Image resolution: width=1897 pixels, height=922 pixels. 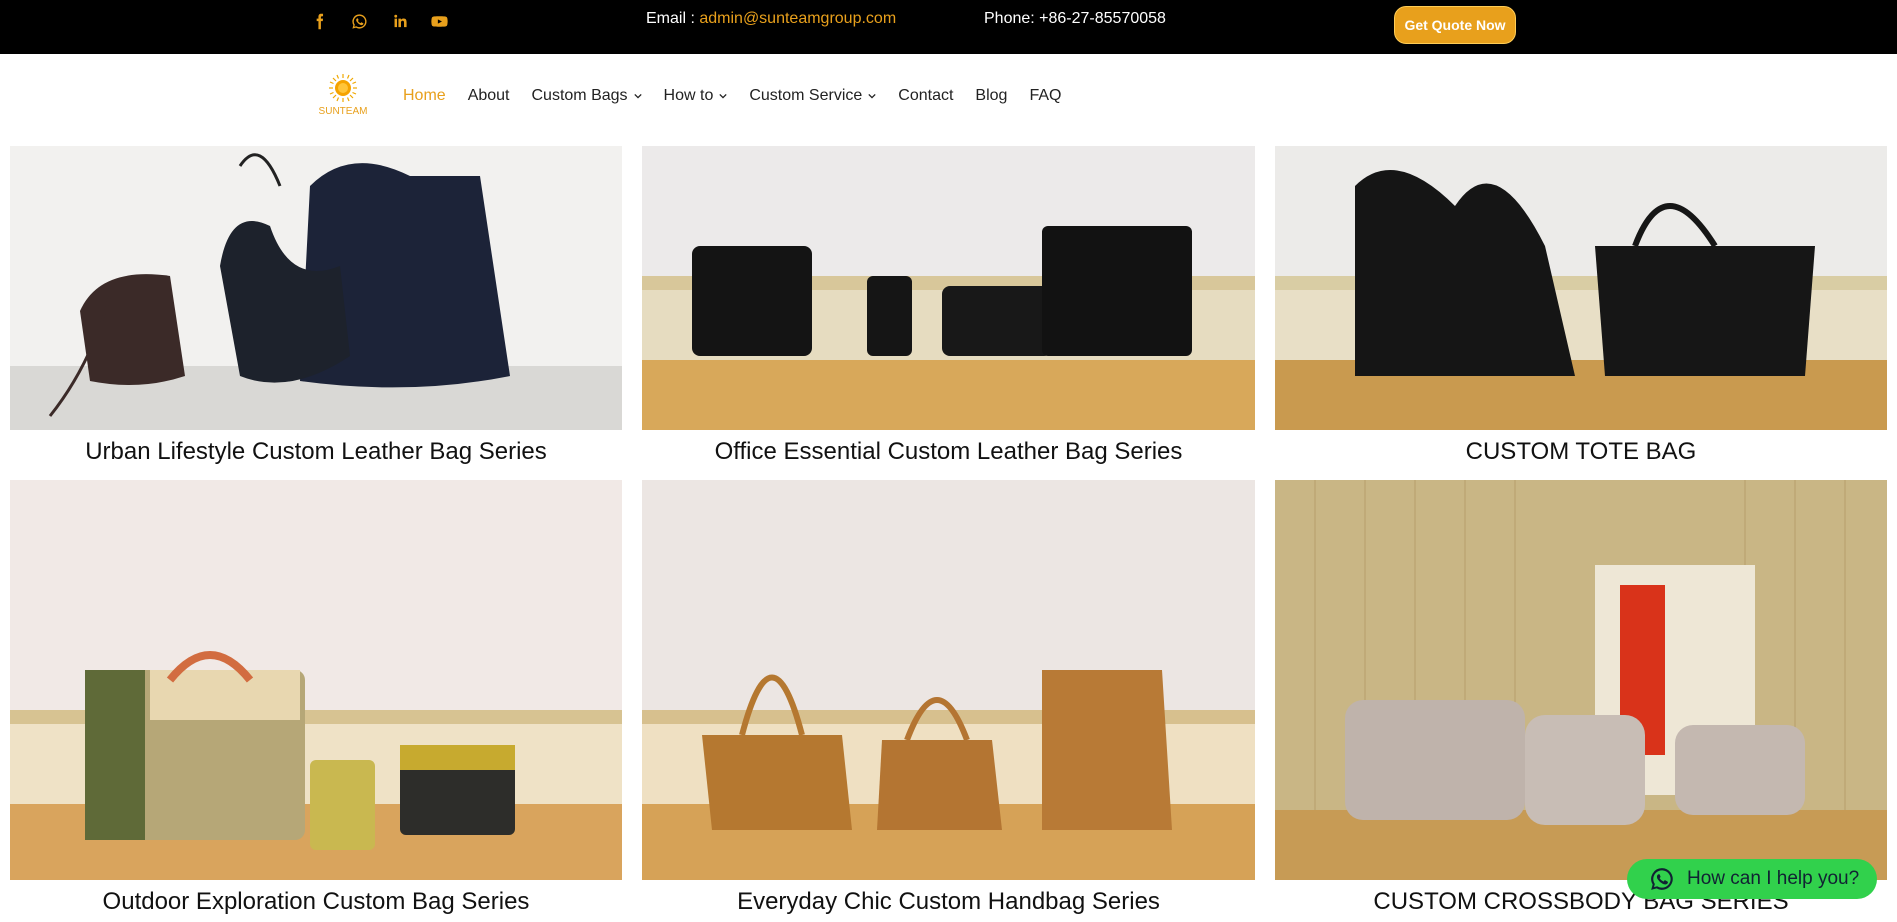 I want to click on product-title: CUSTOM TOTE BAG, so click(x=1581, y=452).